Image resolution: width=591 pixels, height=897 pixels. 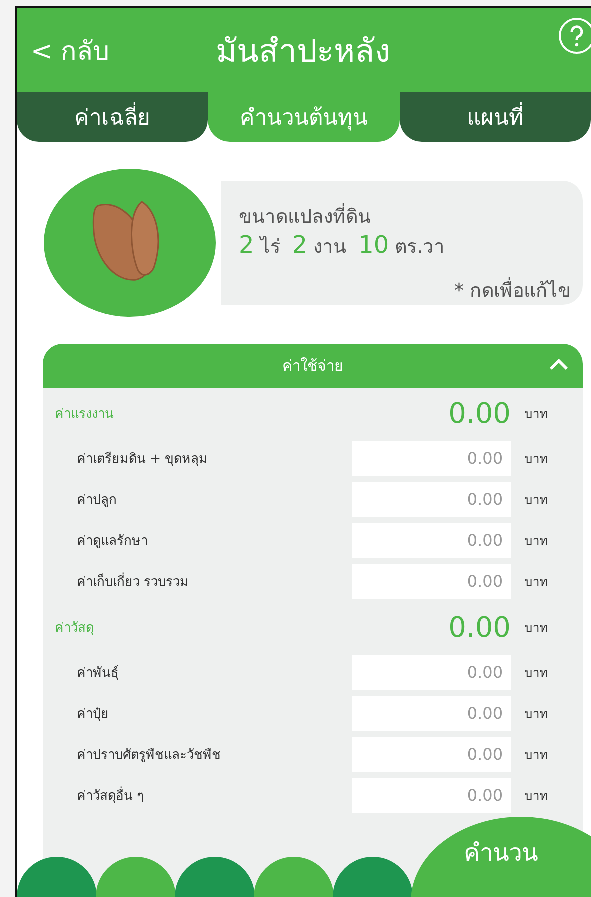 What do you see at coordinates (270, 247) in the screenshot?
I see `land-size-unit: ไร่` at bounding box center [270, 247].